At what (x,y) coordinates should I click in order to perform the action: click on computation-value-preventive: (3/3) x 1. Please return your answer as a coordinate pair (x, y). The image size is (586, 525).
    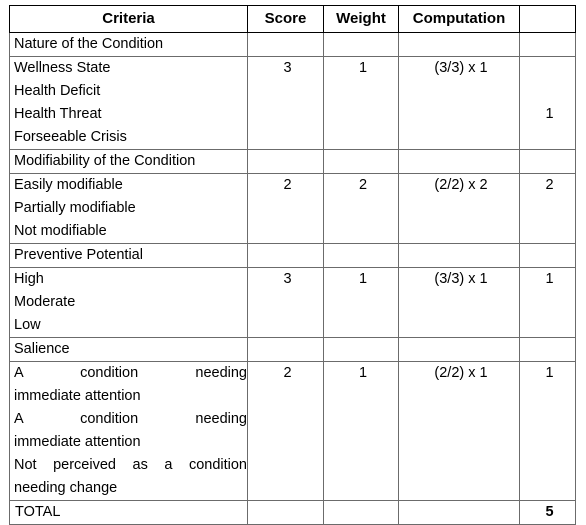
    Looking at the image, I should click on (459, 302).